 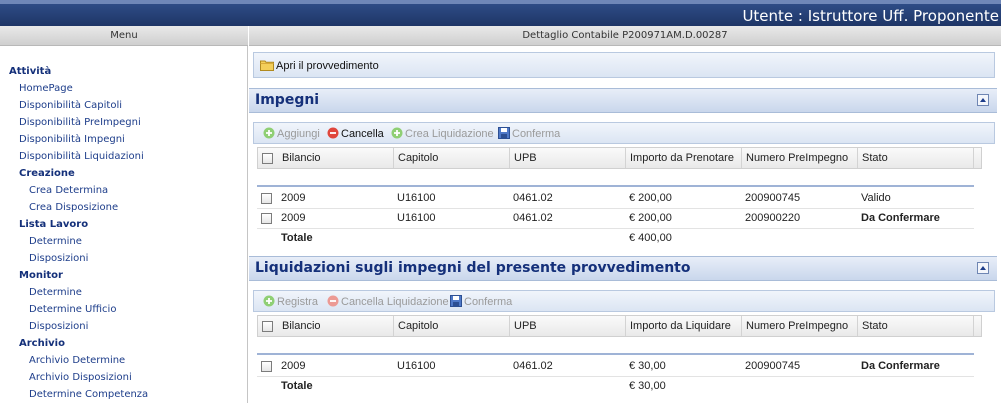 What do you see at coordinates (876, 198) in the screenshot?
I see `status-cell: Valido` at bounding box center [876, 198].